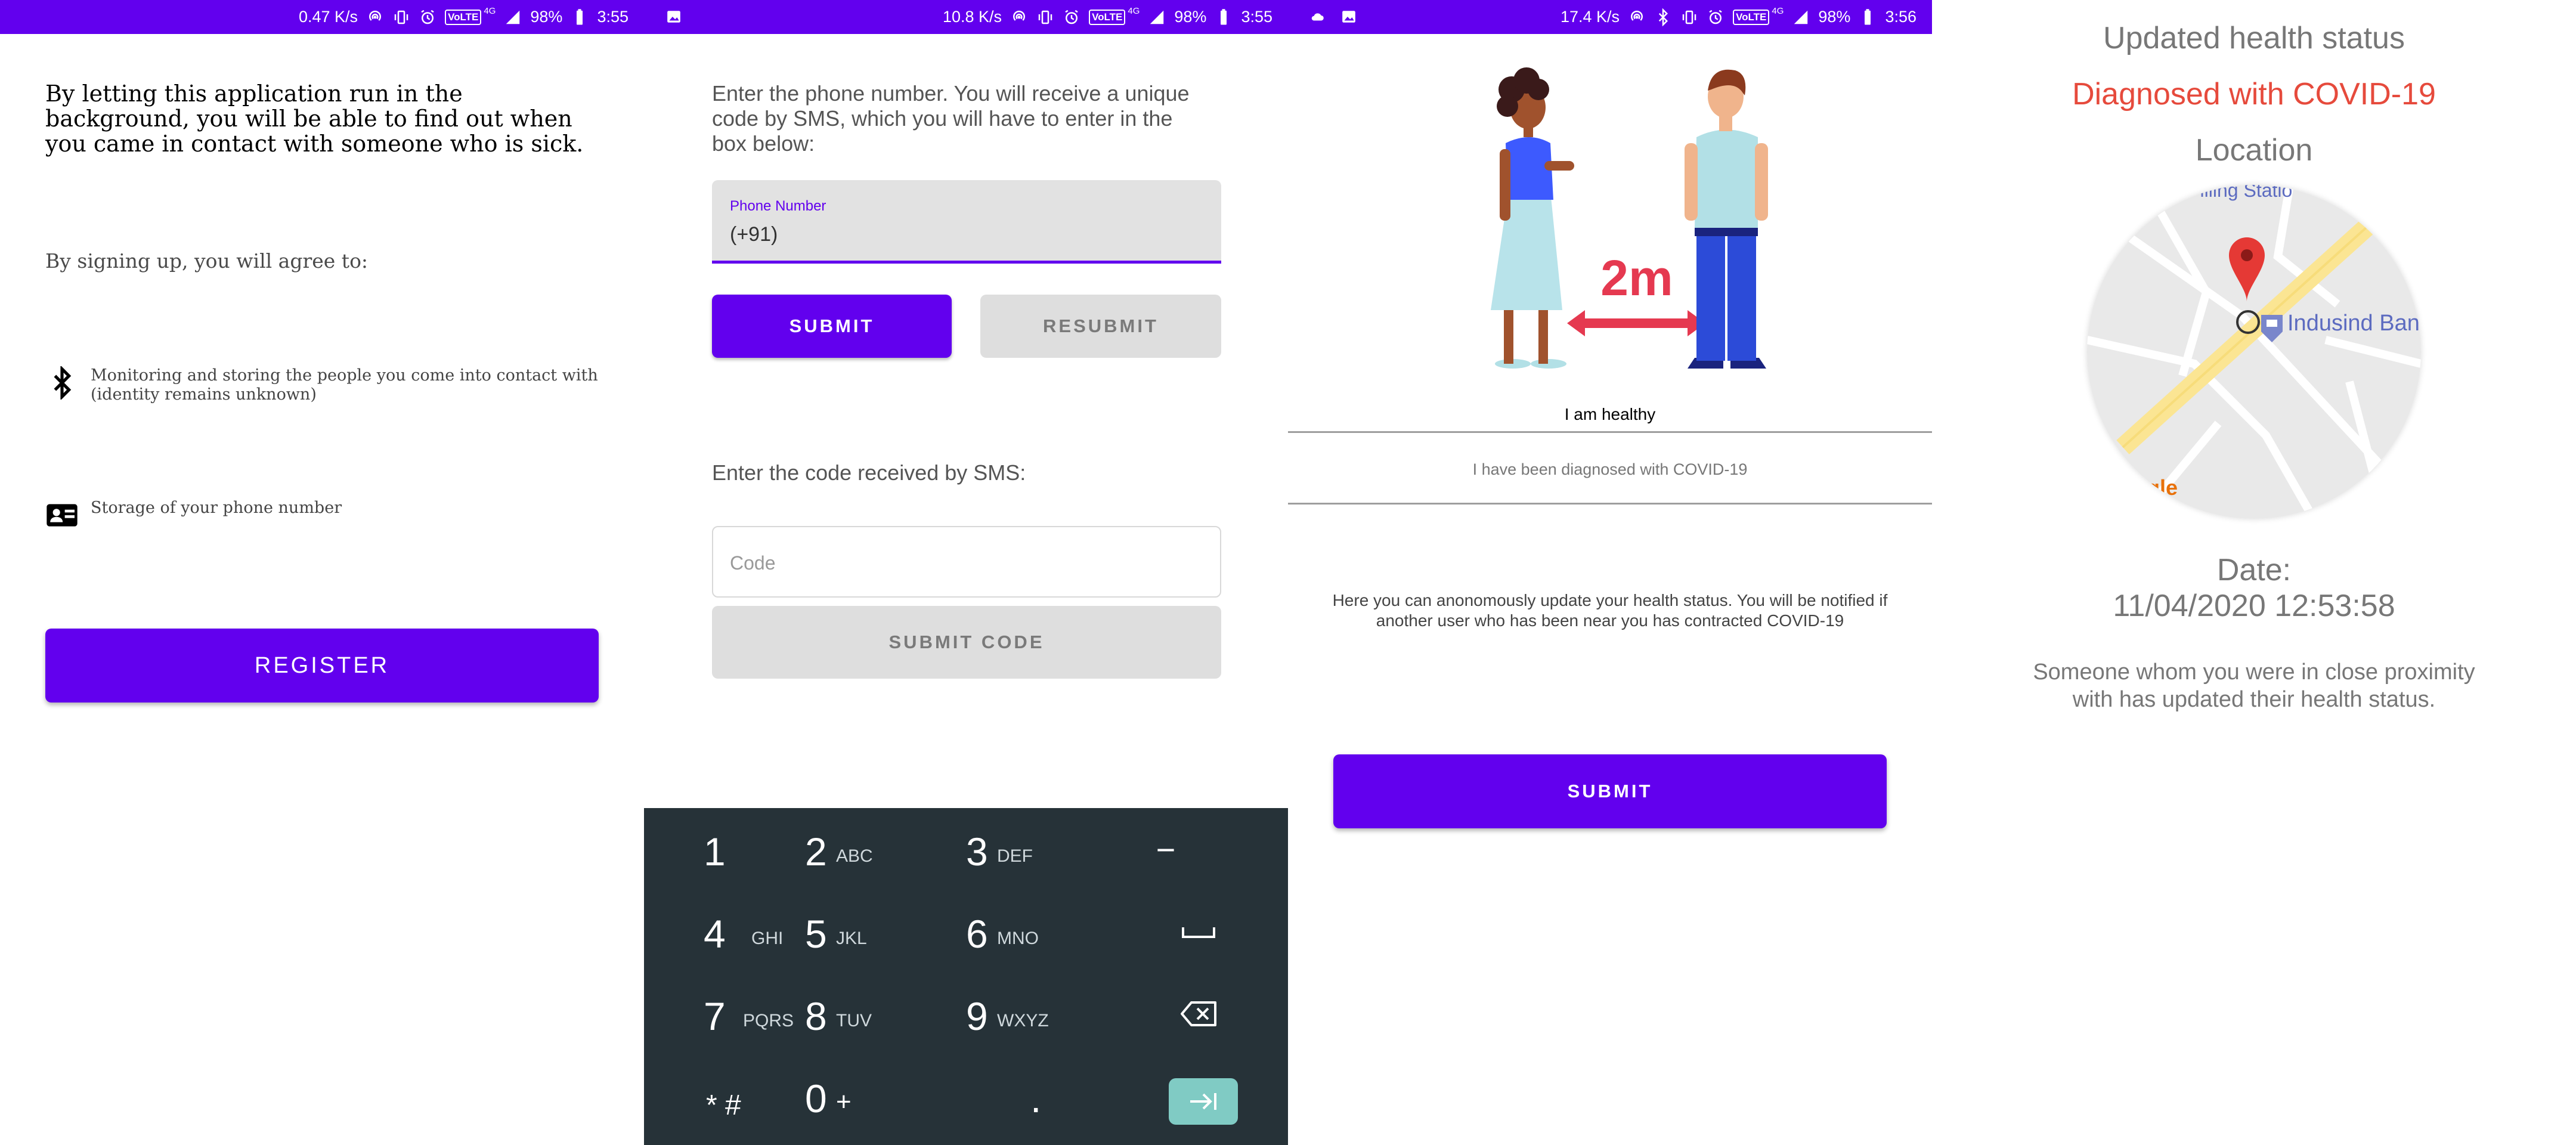 The image size is (2576, 1145). What do you see at coordinates (977, 1016) in the screenshot?
I see `key-digit: 9` at bounding box center [977, 1016].